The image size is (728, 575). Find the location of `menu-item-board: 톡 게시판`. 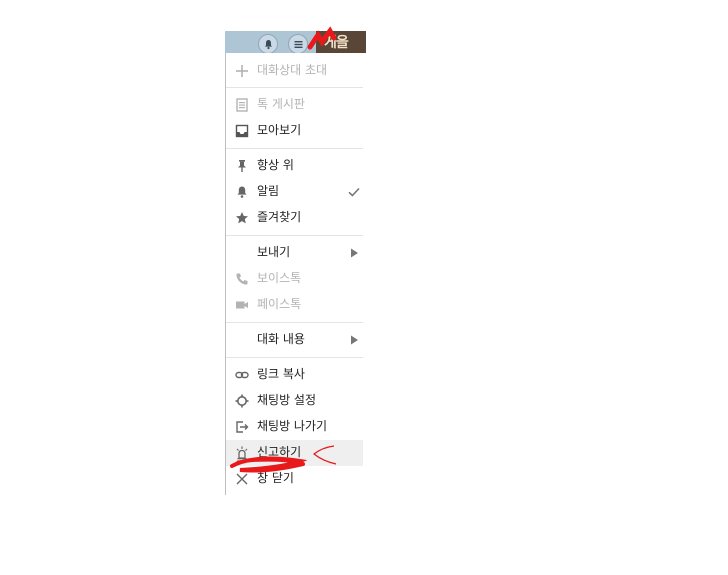

menu-item-board: 톡 게시판 is located at coordinates (294, 105).